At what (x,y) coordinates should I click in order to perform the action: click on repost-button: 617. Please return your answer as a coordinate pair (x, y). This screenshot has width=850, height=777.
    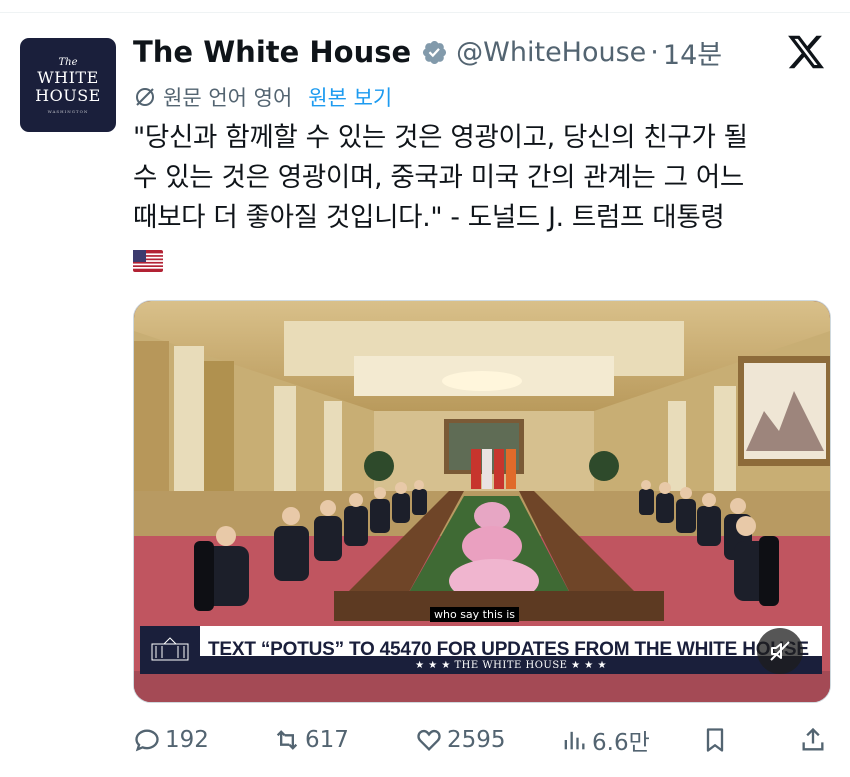
    Looking at the image, I should click on (311, 740).